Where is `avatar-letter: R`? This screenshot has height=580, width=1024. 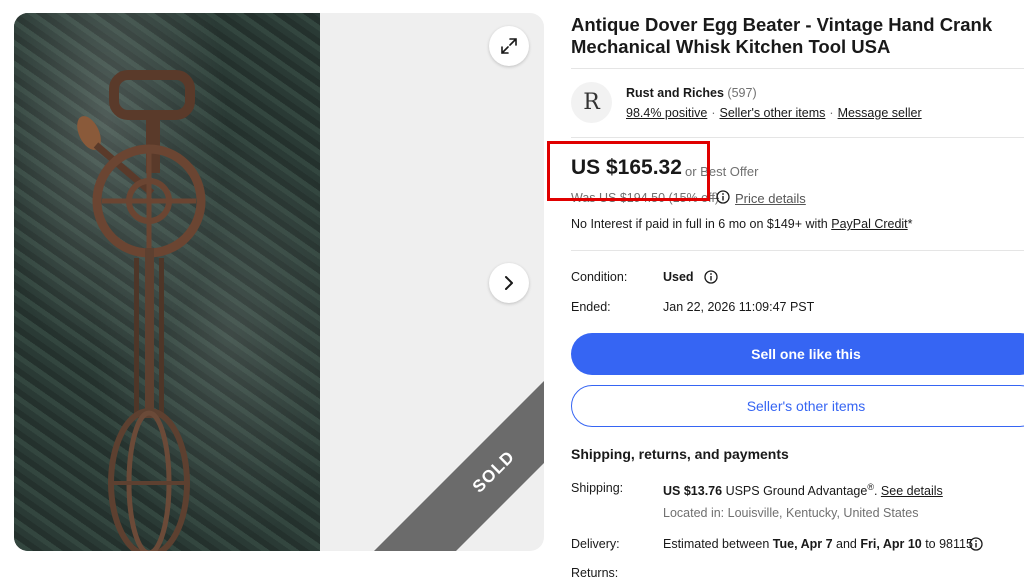 avatar-letter: R is located at coordinates (591, 102).